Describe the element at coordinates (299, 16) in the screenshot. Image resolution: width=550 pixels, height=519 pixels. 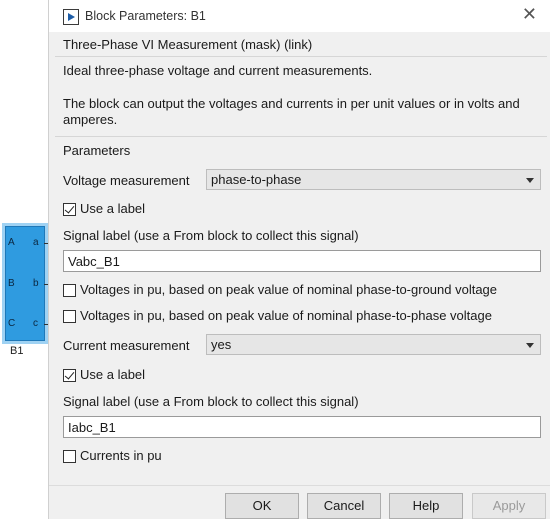
I see `title-bar: Block Parameters: B1 ✕` at that location.